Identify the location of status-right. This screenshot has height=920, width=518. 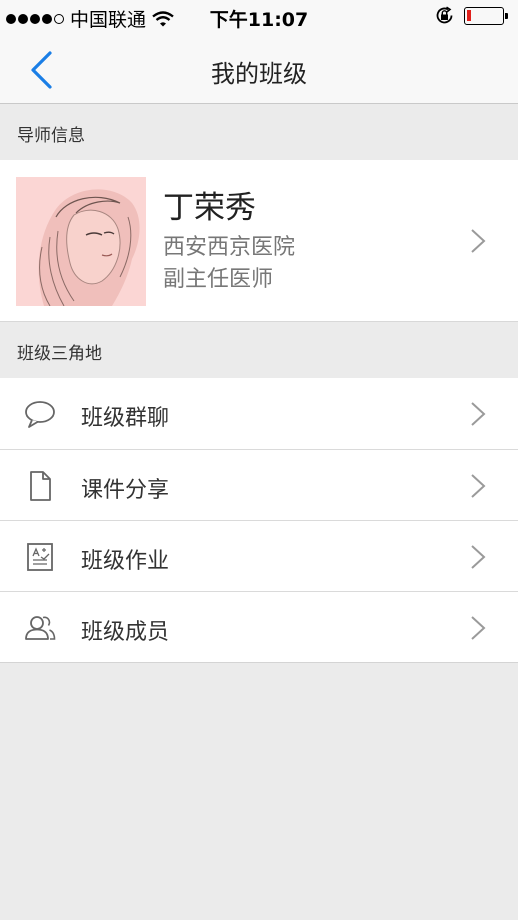
(471, 15).